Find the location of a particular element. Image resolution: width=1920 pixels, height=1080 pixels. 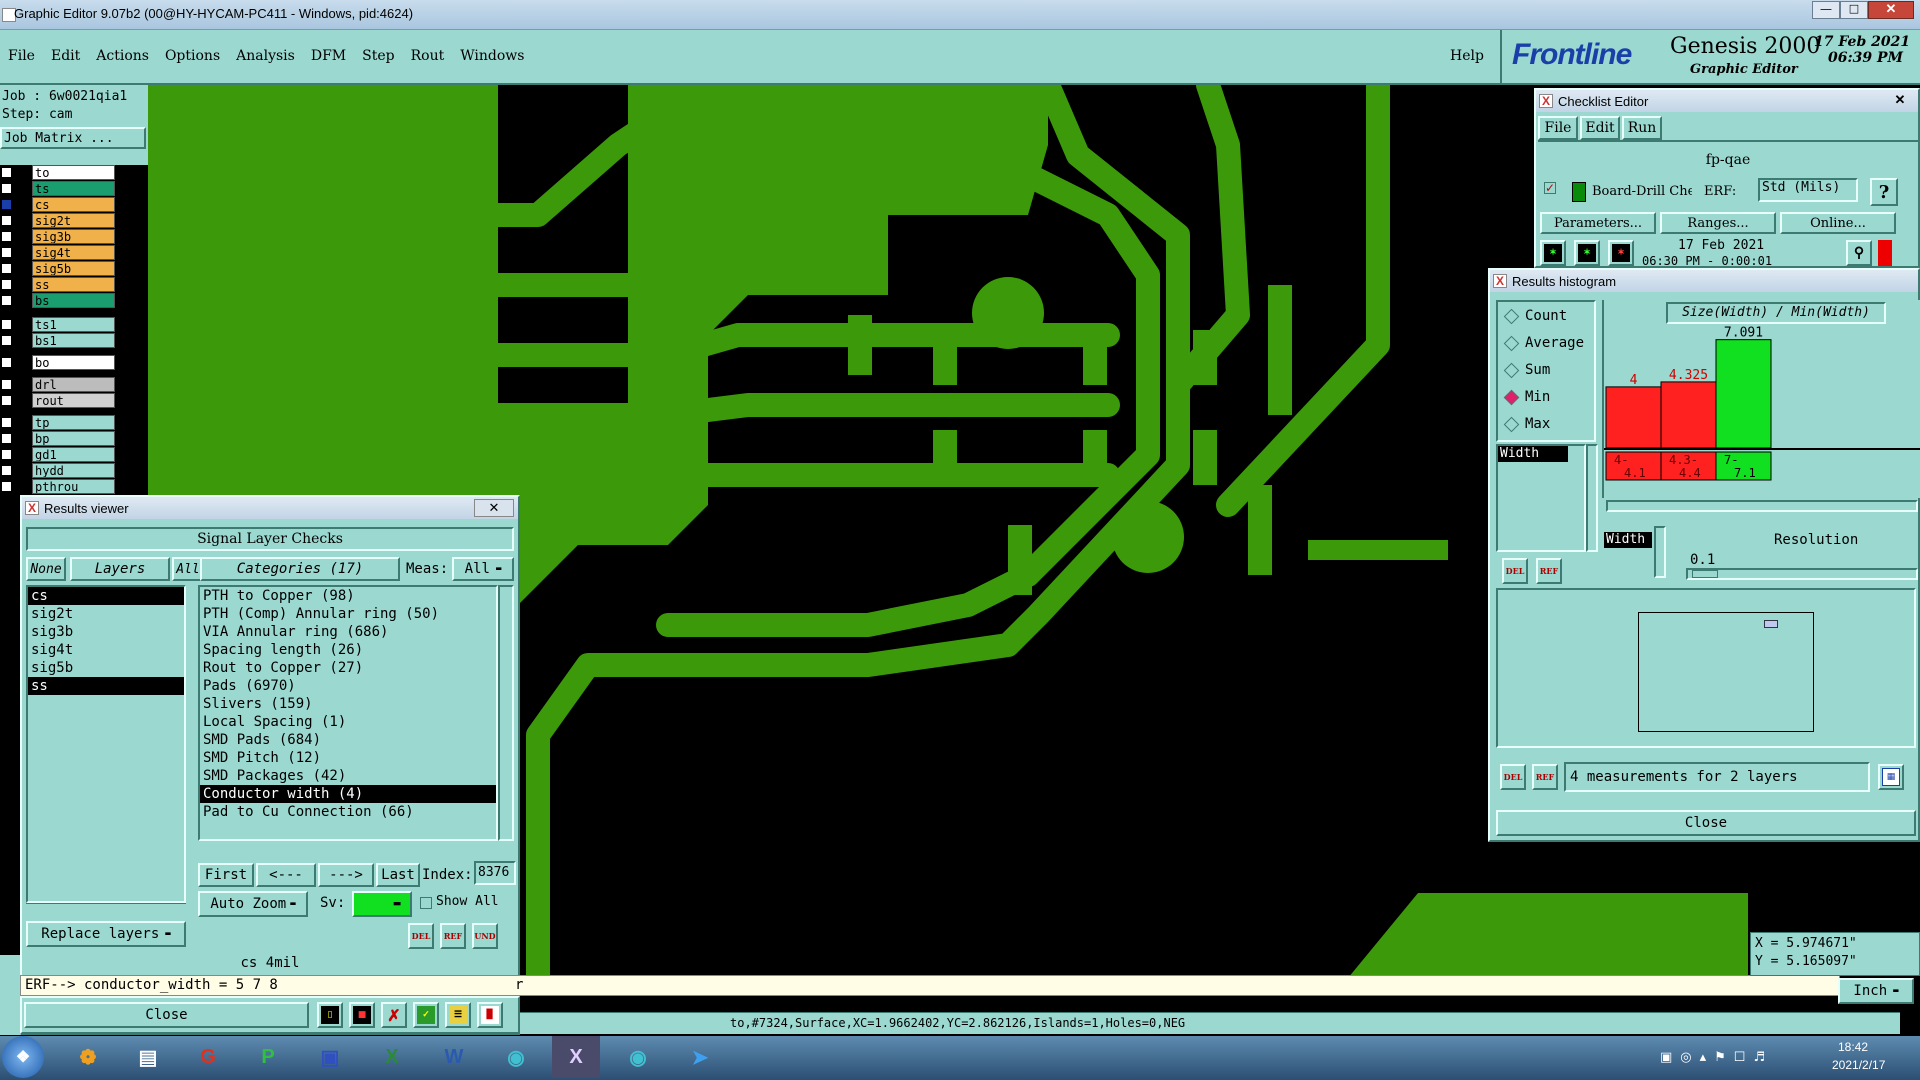

replace-layers-dropdown: Replace layers ▬ is located at coordinates (106, 934).